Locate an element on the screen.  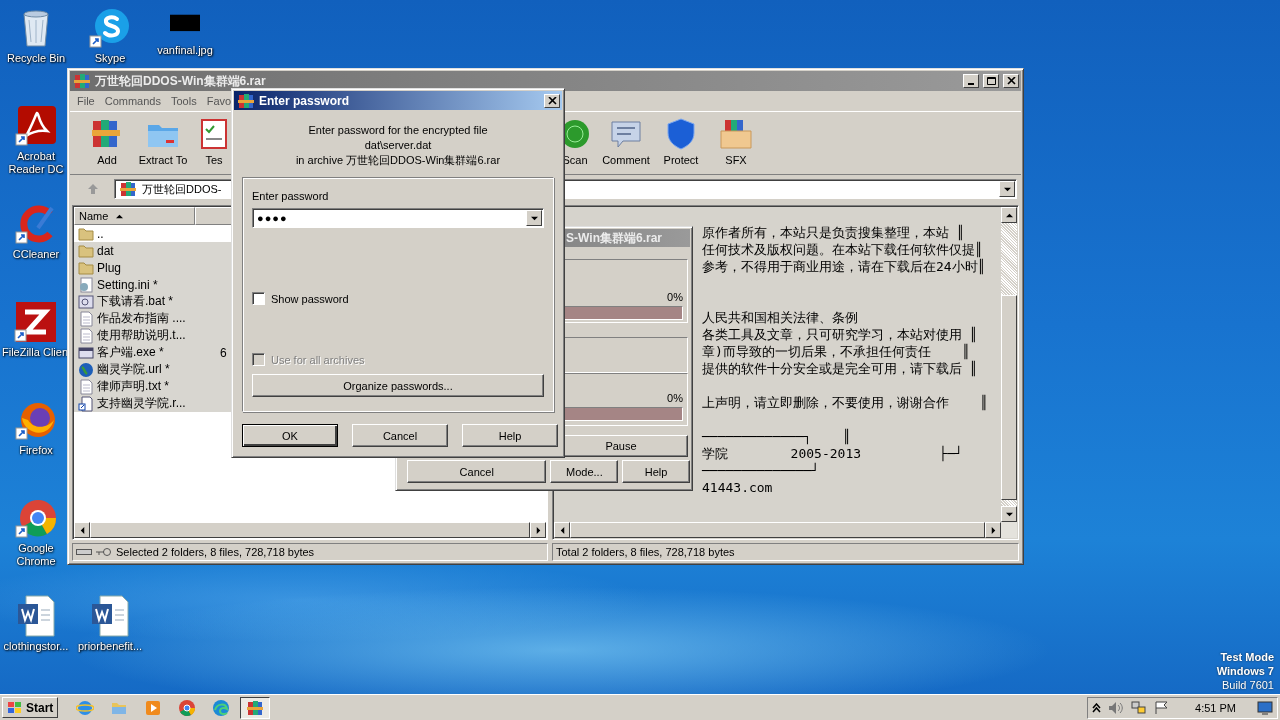
column-header: Name is located at coordinates (134, 216).